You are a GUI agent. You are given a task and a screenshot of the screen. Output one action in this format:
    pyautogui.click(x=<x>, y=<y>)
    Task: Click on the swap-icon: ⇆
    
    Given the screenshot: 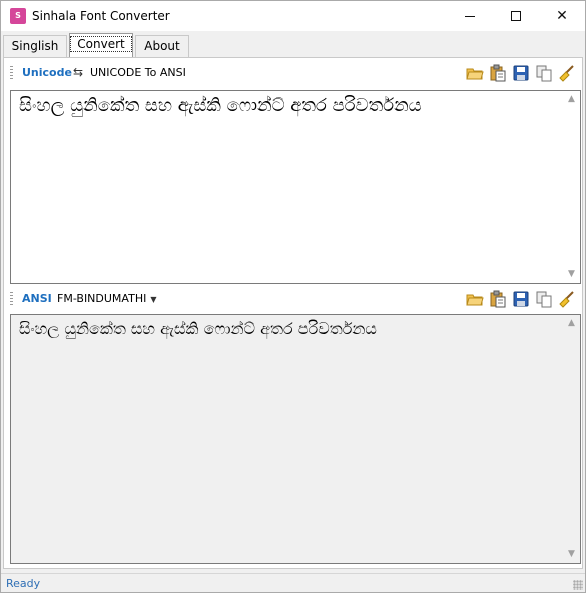 What is the action you would take?
    pyautogui.click(x=78, y=72)
    